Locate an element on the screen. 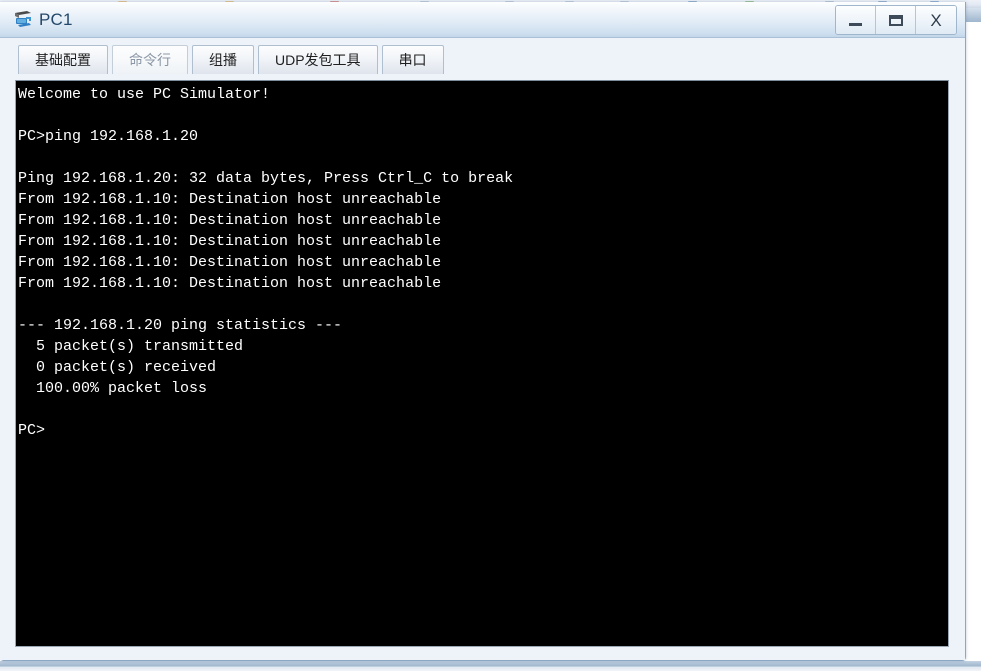 This screenshot has width=981, height=671. tab-multicast: 组播 is located at coordinates (223, 59).